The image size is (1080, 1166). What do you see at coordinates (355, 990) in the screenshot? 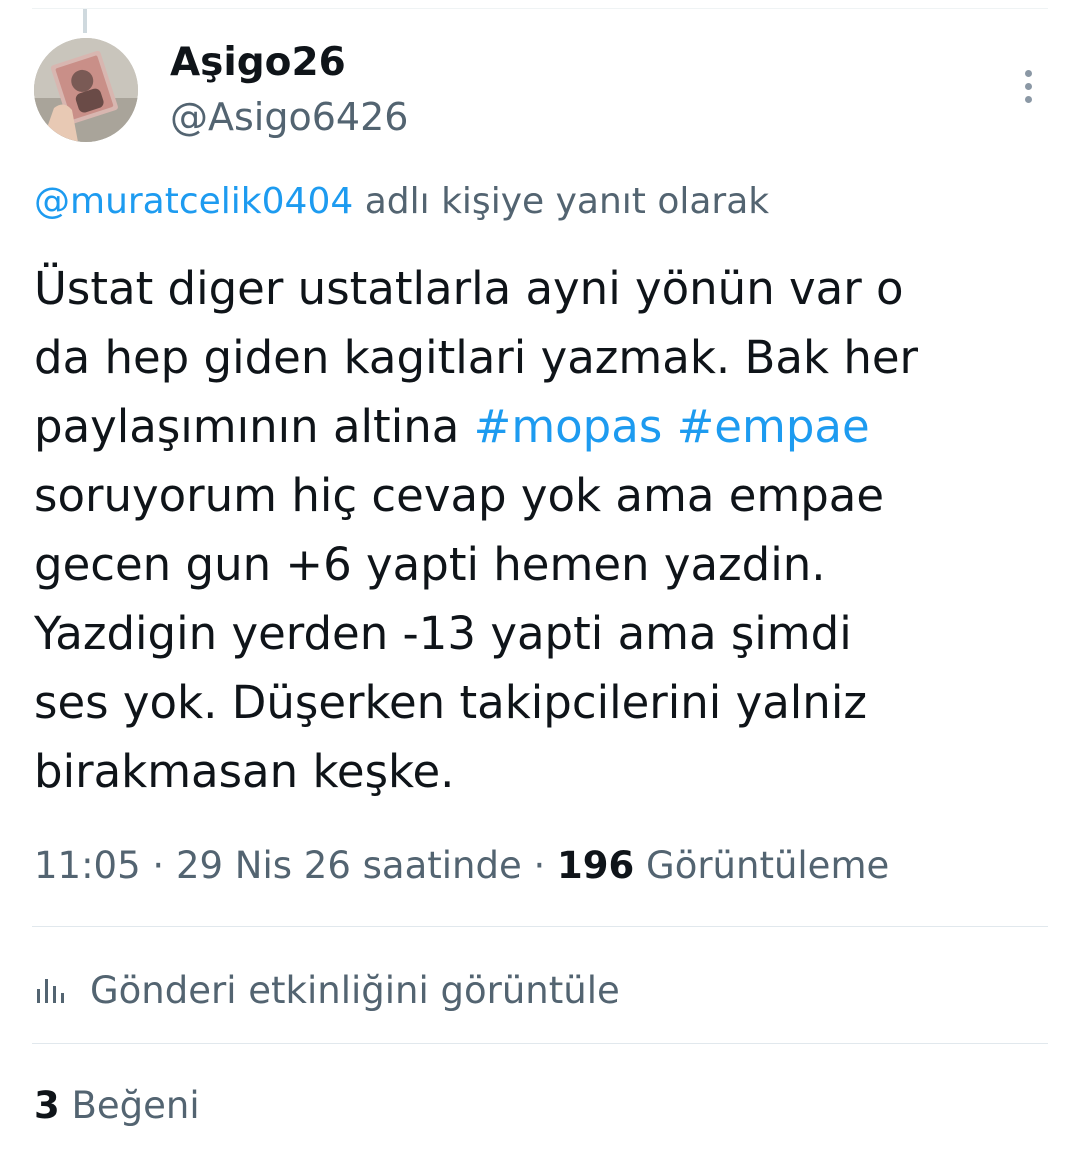
I see `view-post-activity-label: Gönderi etkinliğini görüntüle` at bounding box center [355, 990].